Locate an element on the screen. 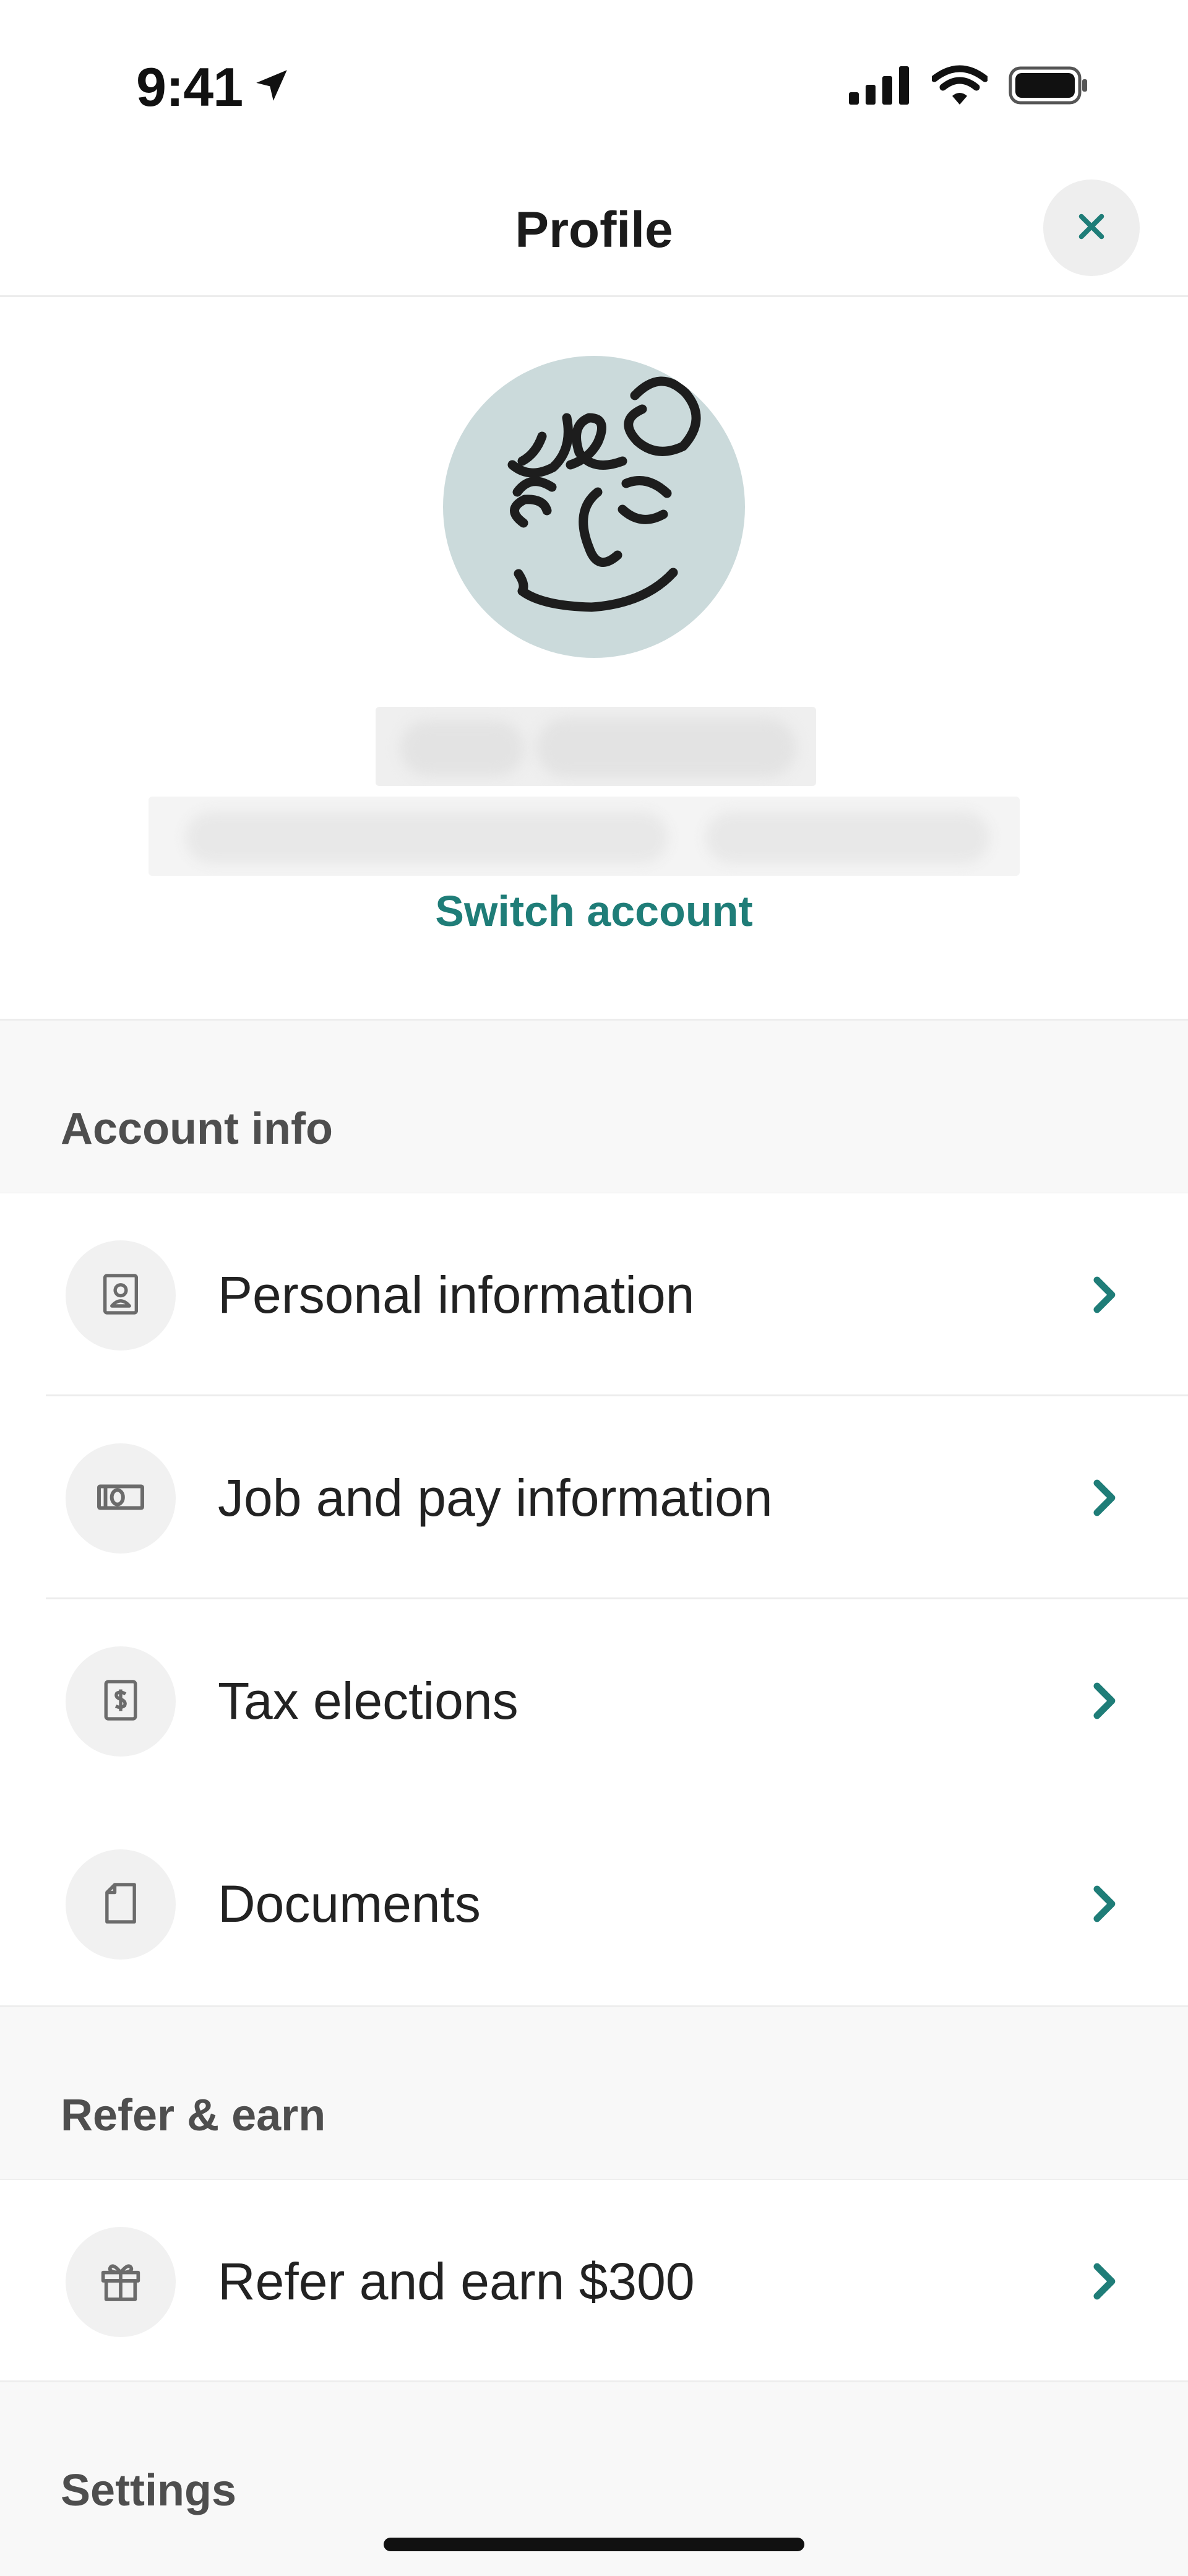 This screenshot has width=1188, height=2576. avatar is located at coordinates (594, 507).